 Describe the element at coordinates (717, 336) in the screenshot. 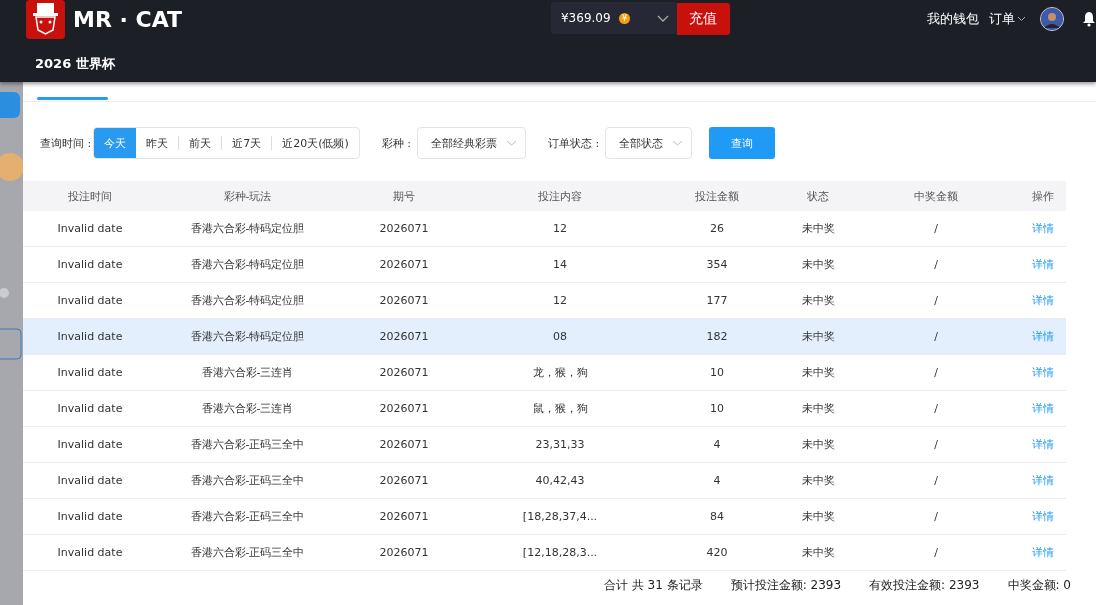

I see `table-cell: 182` at that location.